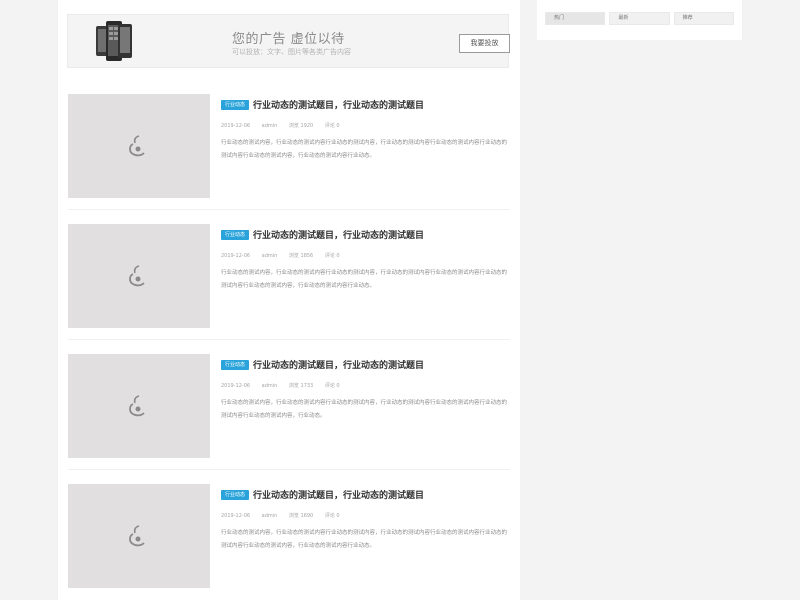 Image resolution: width=800 pixels, height=600 pixels. I want to click on post-meta: 2019-12-06 admin 浏览 1920 评论 0, so click(366, 125).